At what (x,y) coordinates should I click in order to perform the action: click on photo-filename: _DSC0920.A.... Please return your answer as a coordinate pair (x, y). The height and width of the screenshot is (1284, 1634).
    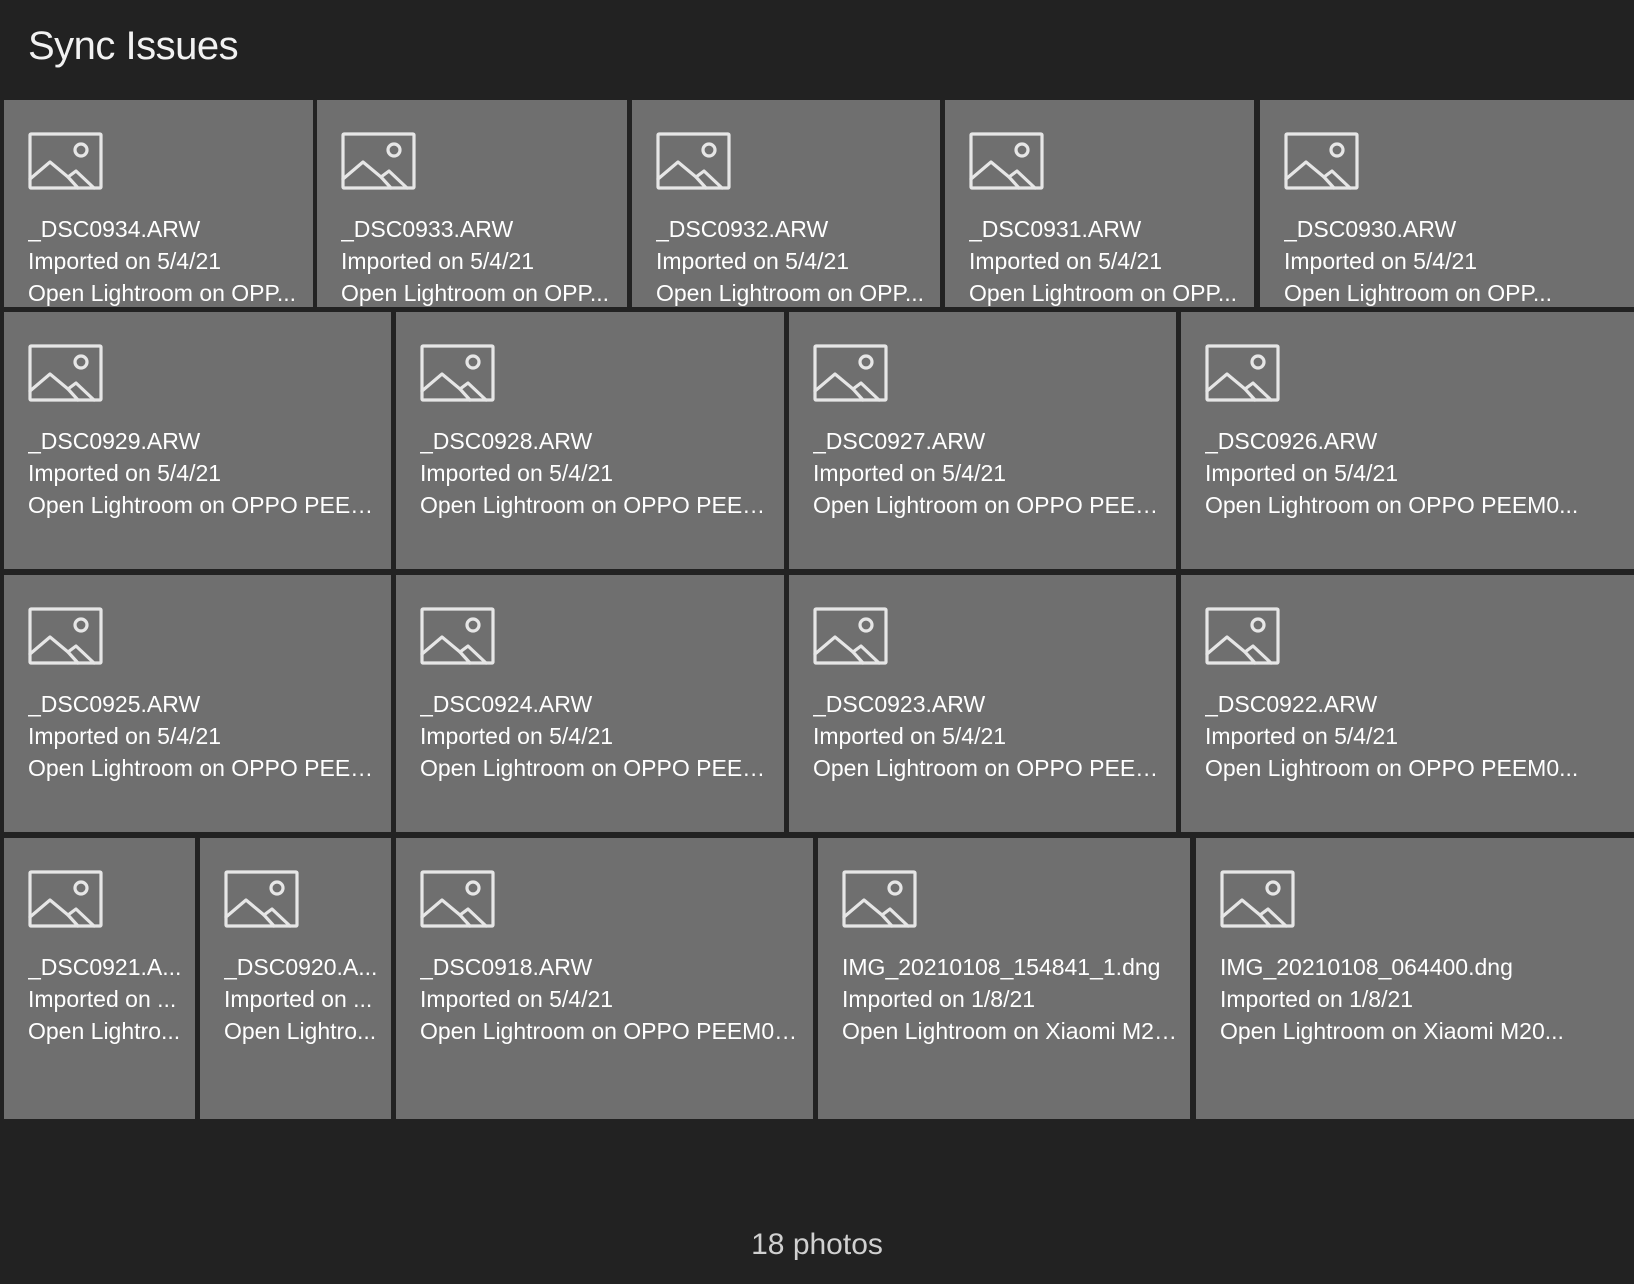
    Looking at the image, I should click on (301, 967).